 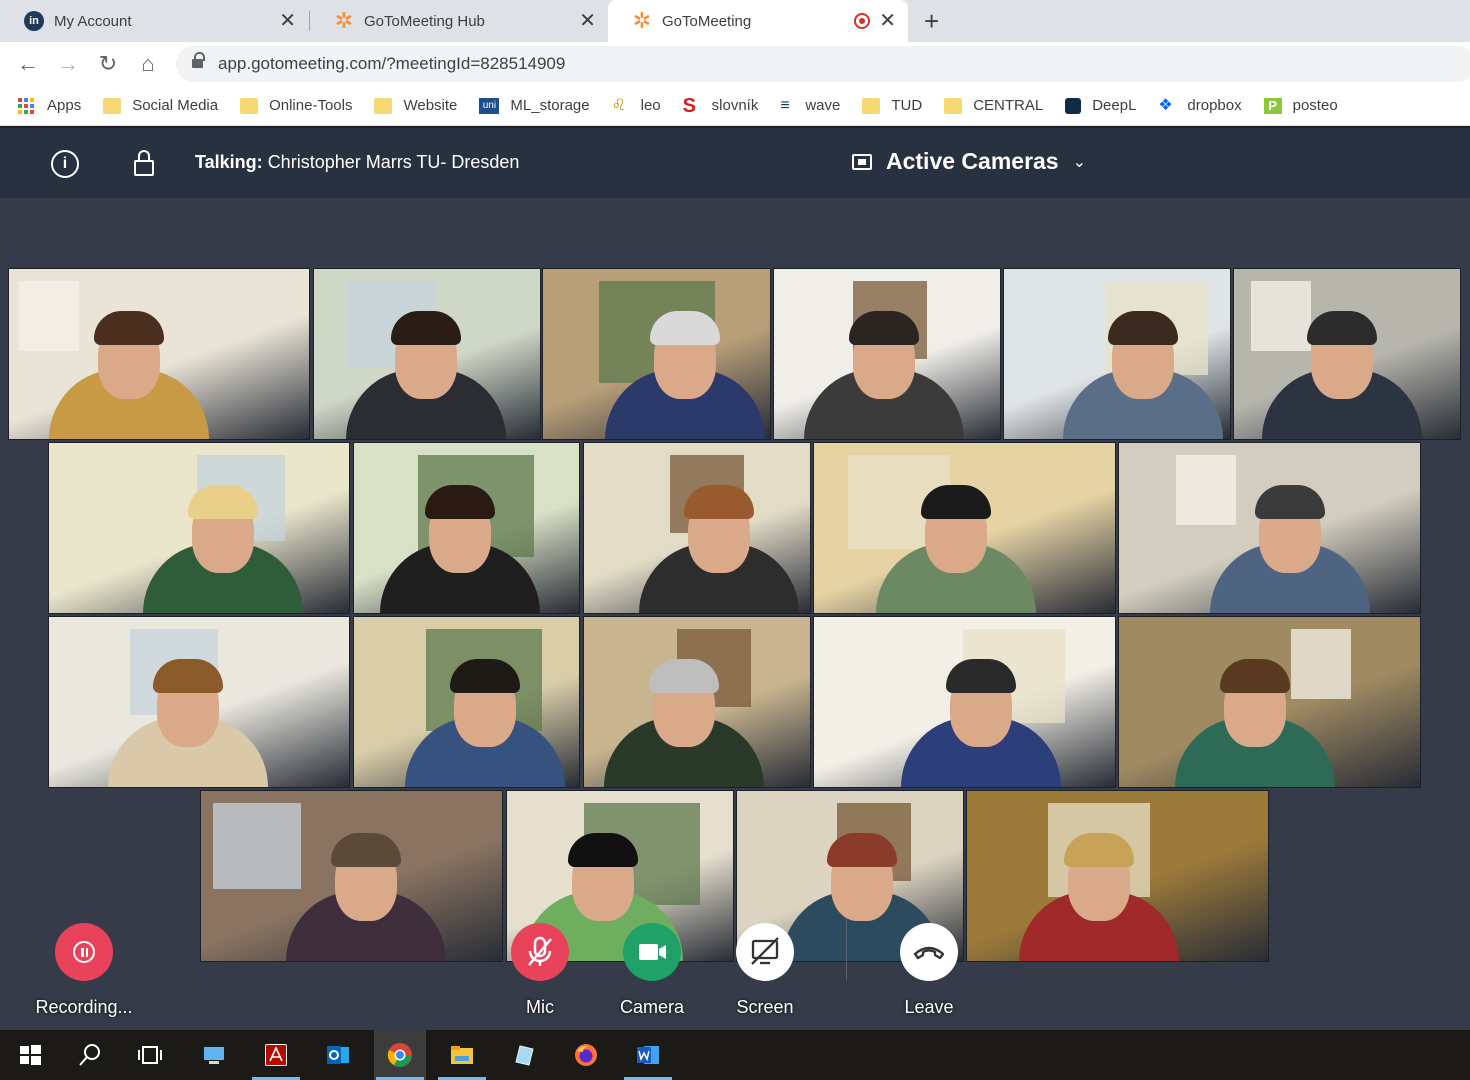 What do you see at coordinates (1079, 162) in the screenshot?
I see `chevron-down-icon: ⌄` at bounding box center [1079, 162].